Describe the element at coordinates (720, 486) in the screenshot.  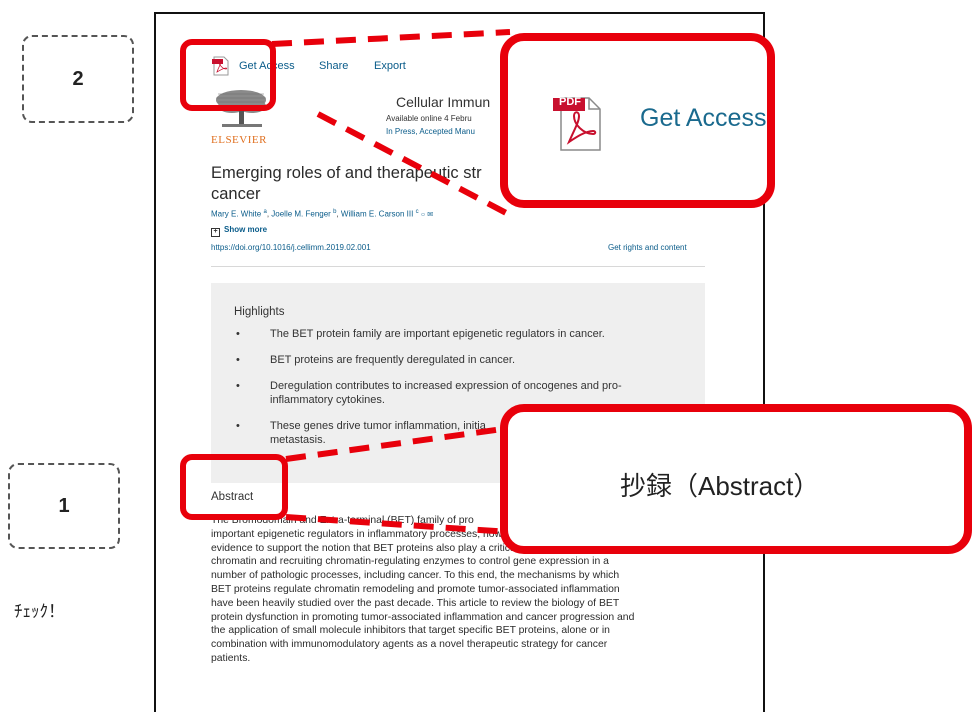
I see `callout-abstract-text: 抄録（Abstract）` at that location.